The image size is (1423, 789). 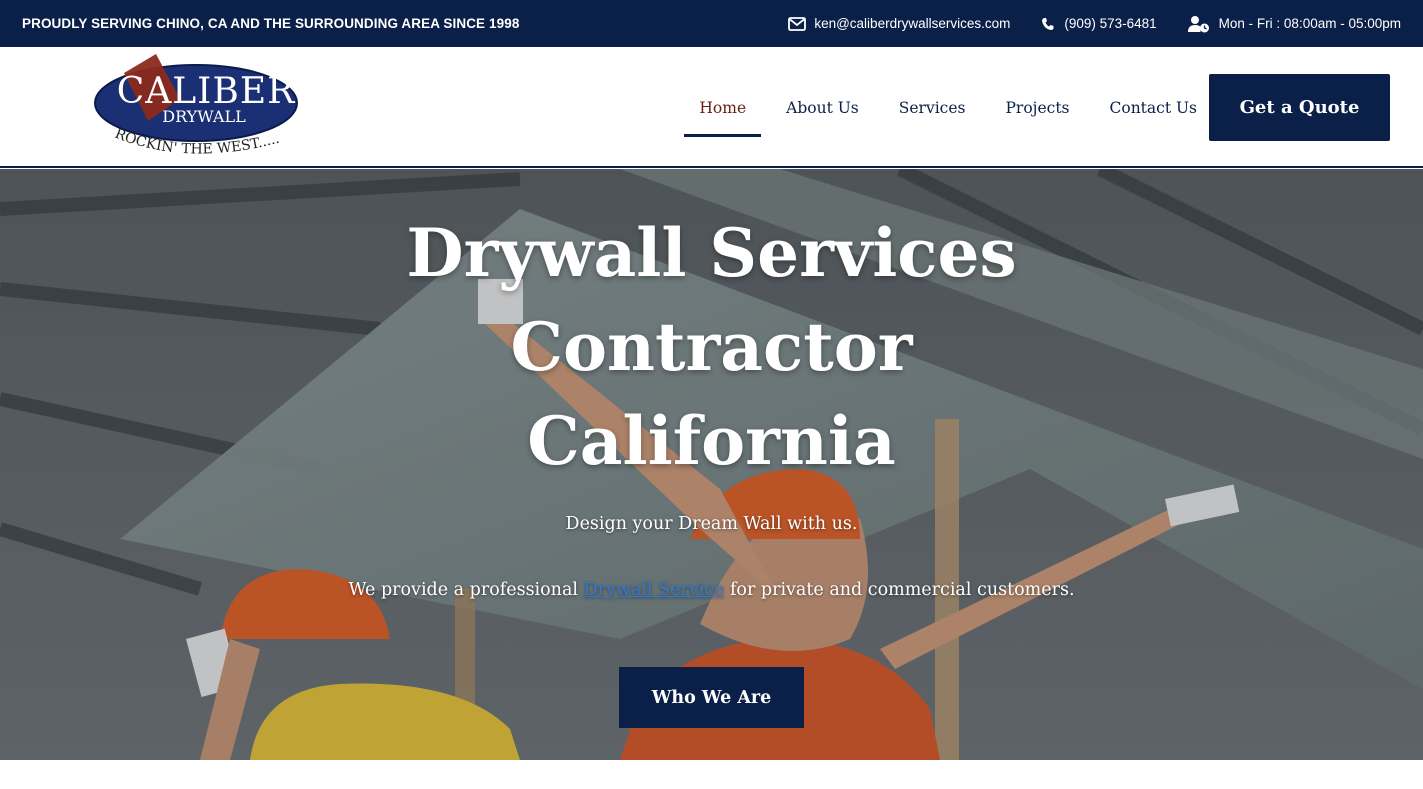 I want to click on hero-title-line-2: Contractor, so click(x=711, y=347).